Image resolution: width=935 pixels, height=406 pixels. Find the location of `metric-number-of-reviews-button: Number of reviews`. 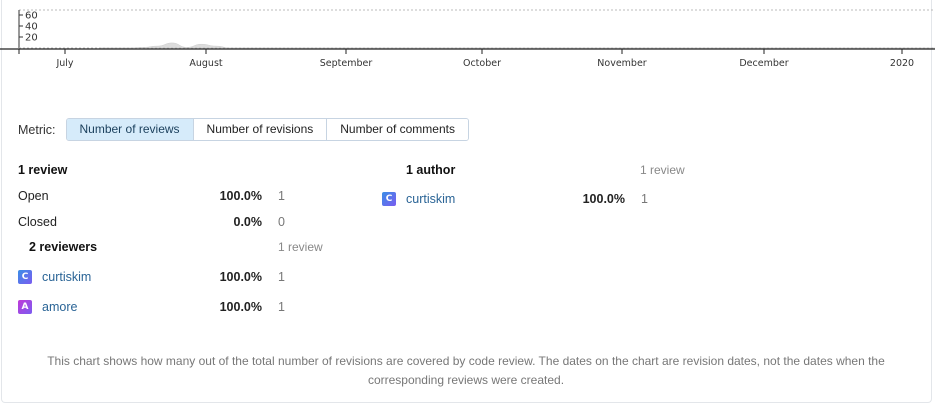

metric-number-of-reviews-button: Number of reviews is located at coordinates (130, 129).